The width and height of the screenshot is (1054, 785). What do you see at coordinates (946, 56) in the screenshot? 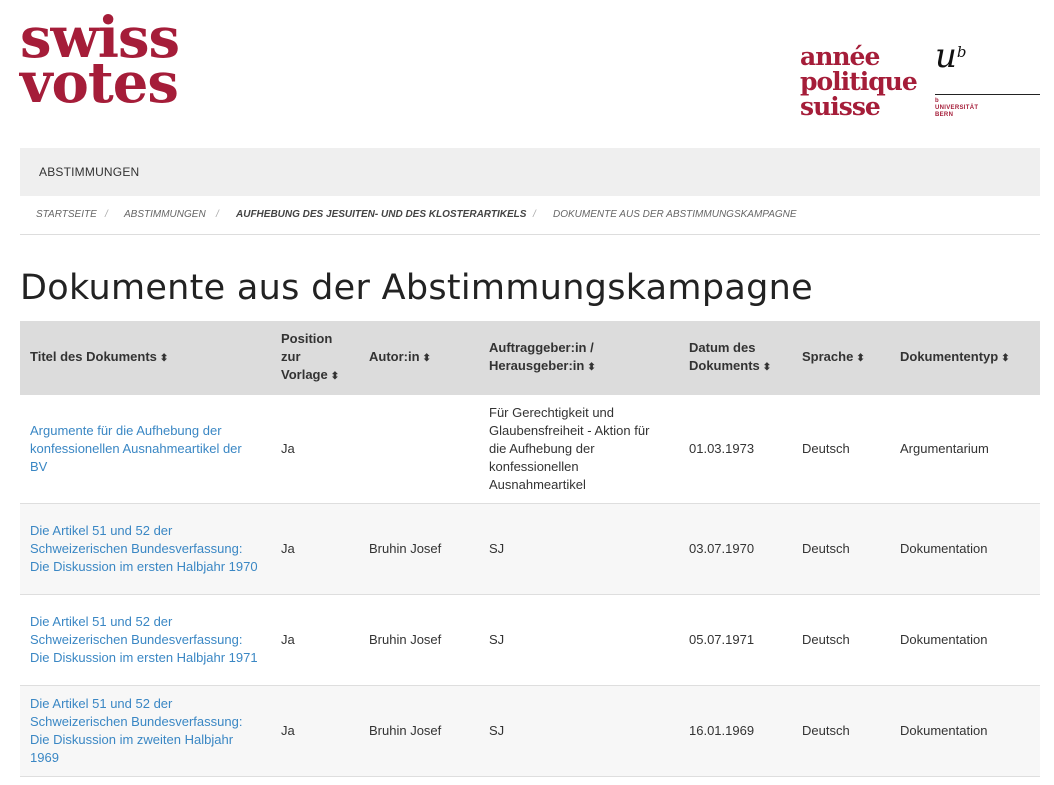
I see `unibe-mark-u: u` at bounding box center [946, 56].